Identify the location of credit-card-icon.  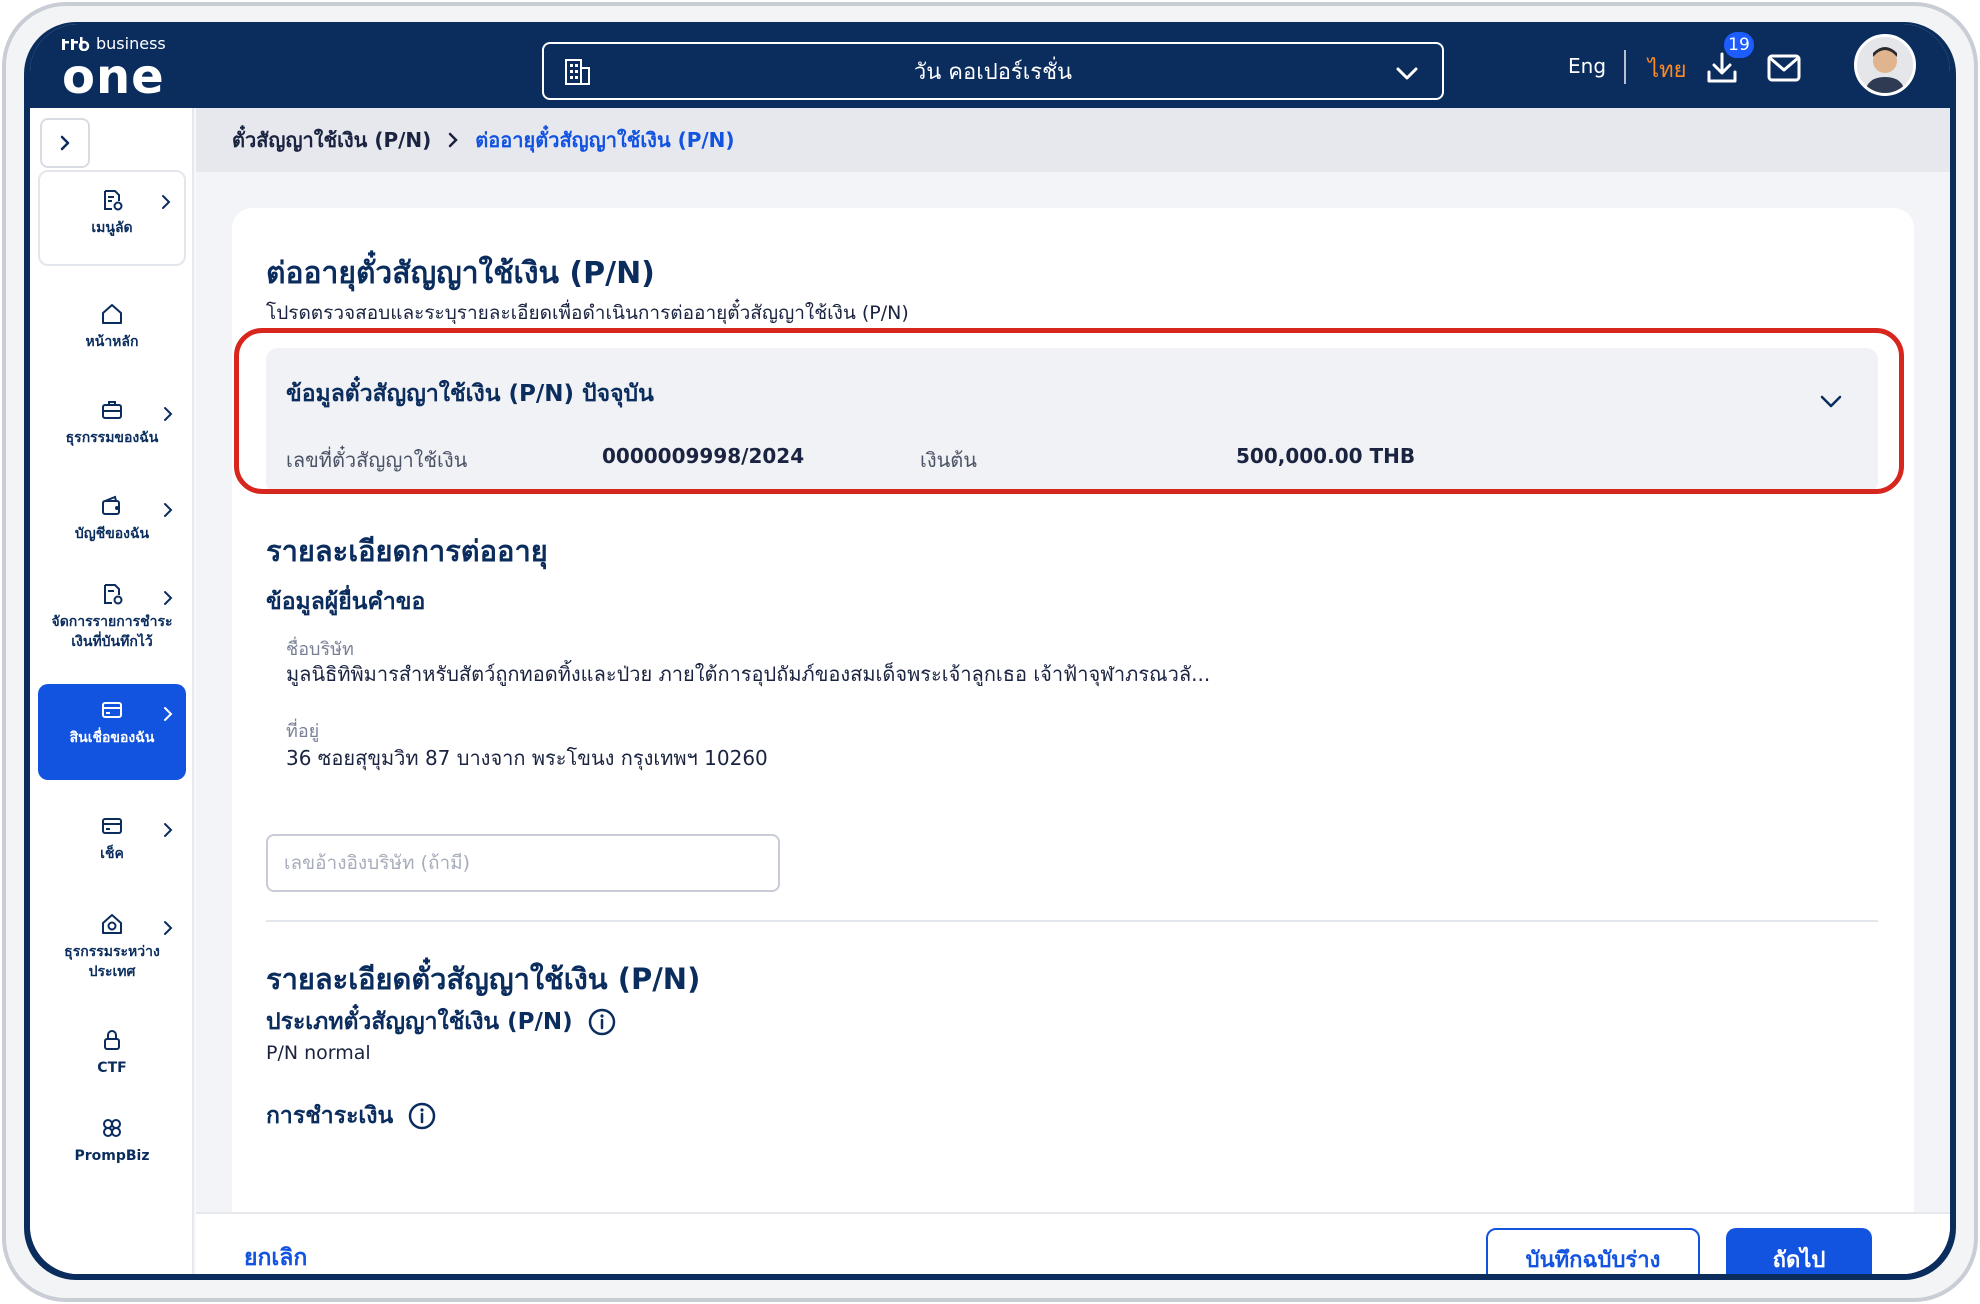
(112, 710).